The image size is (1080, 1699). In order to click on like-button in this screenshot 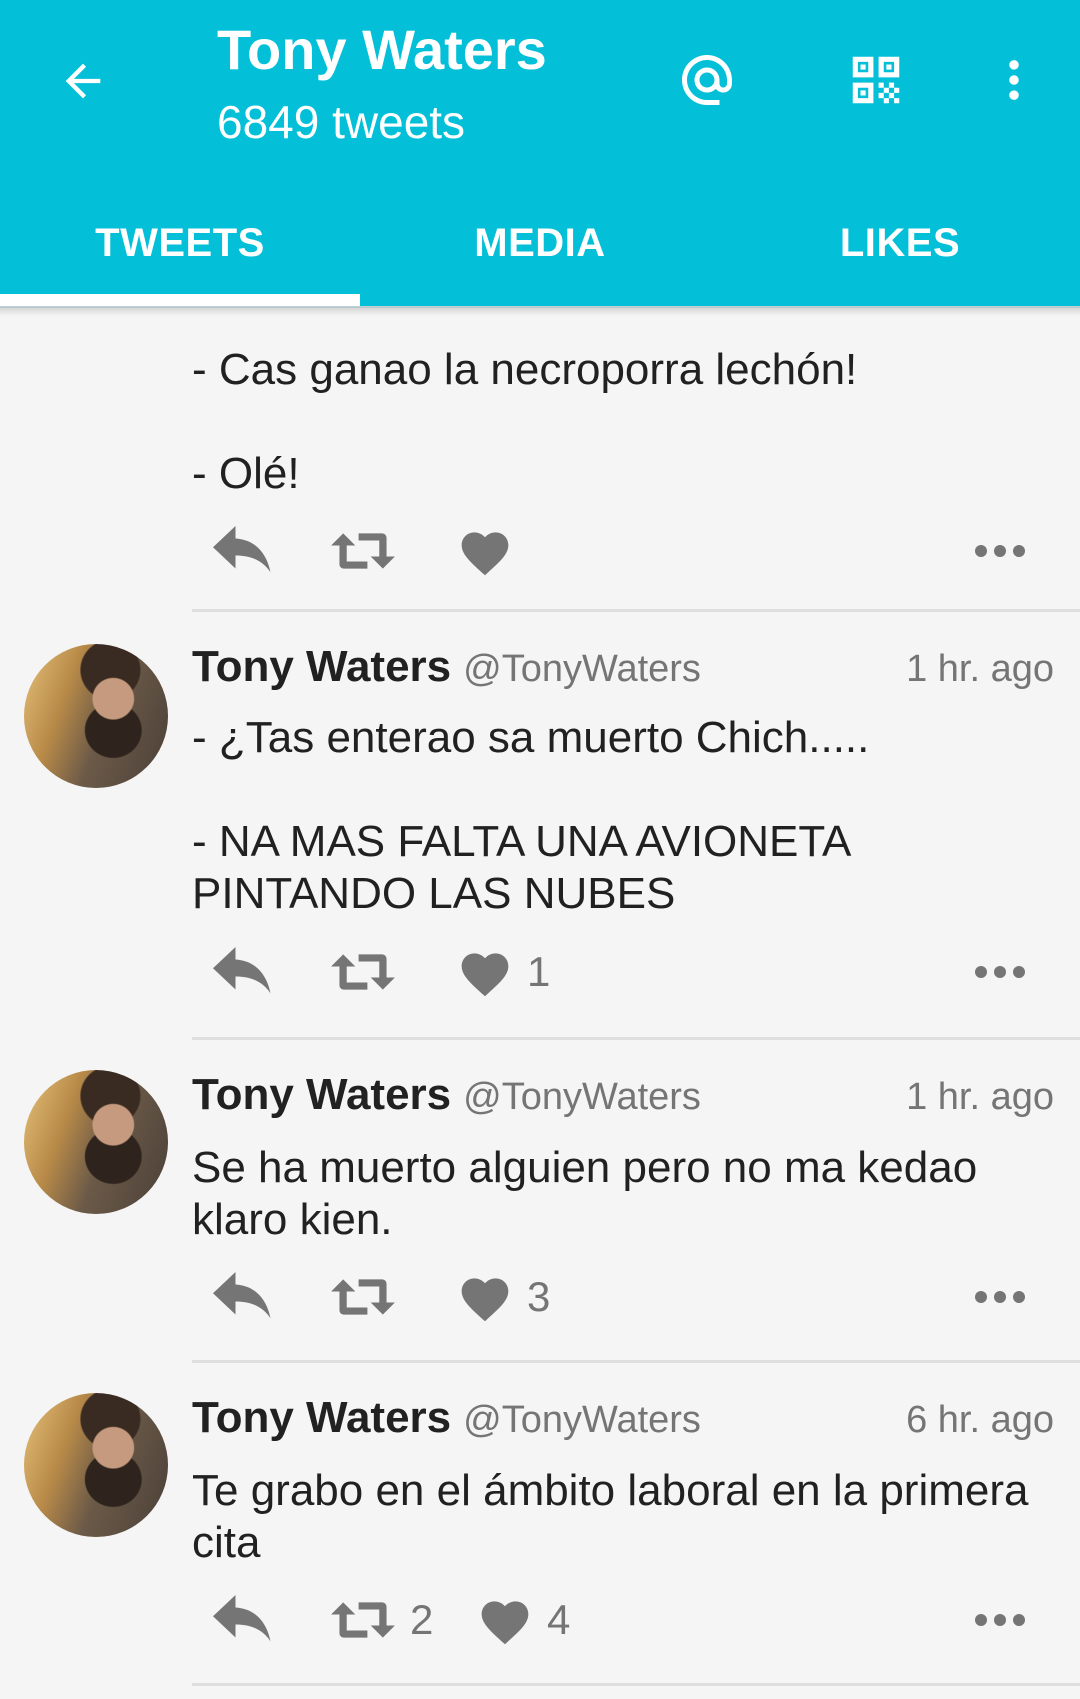, I will do `click(485, 551)`.